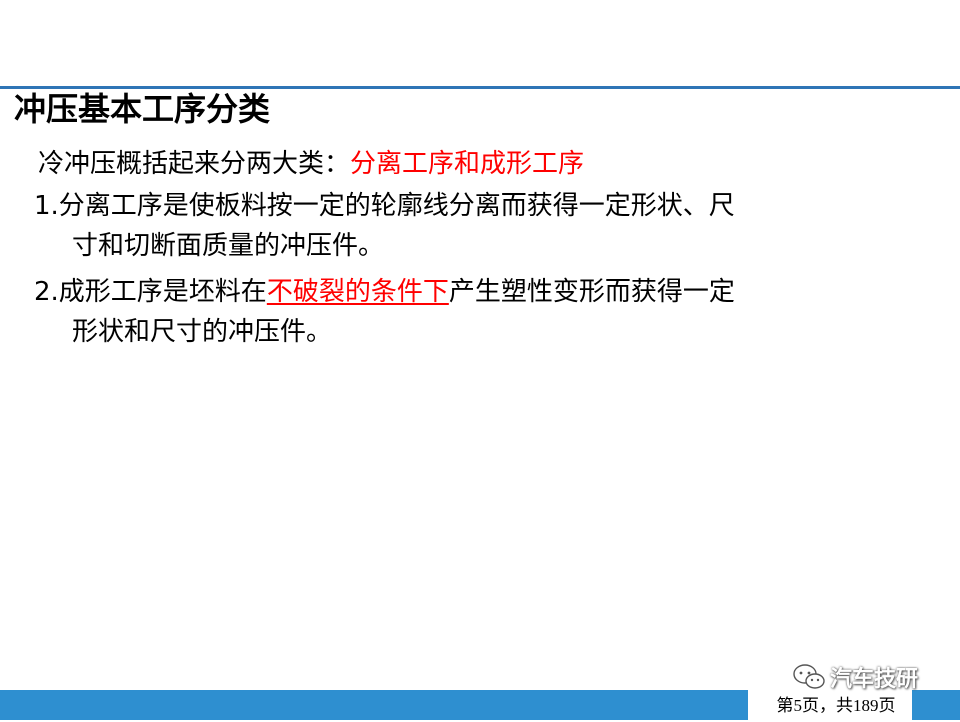 The height and width of the screenshot is (722, 960). I want to click on footer-bar, so click(374, 705).